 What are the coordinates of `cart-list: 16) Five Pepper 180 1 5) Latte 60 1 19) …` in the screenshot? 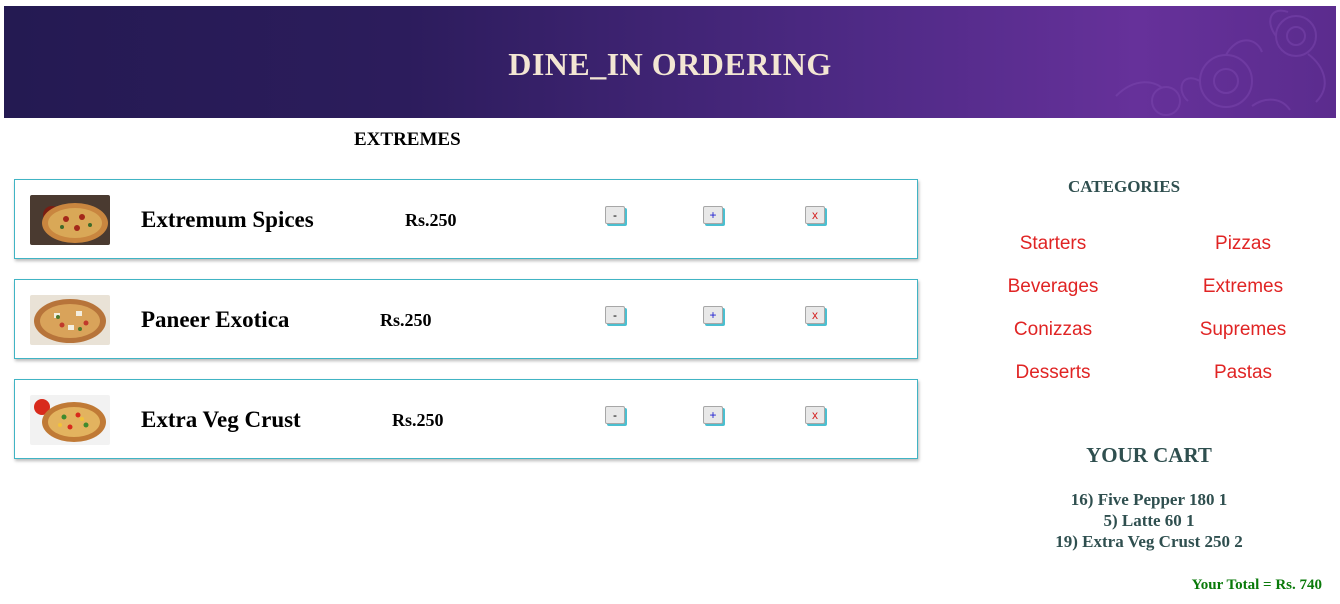 It's located at (1149, 520).